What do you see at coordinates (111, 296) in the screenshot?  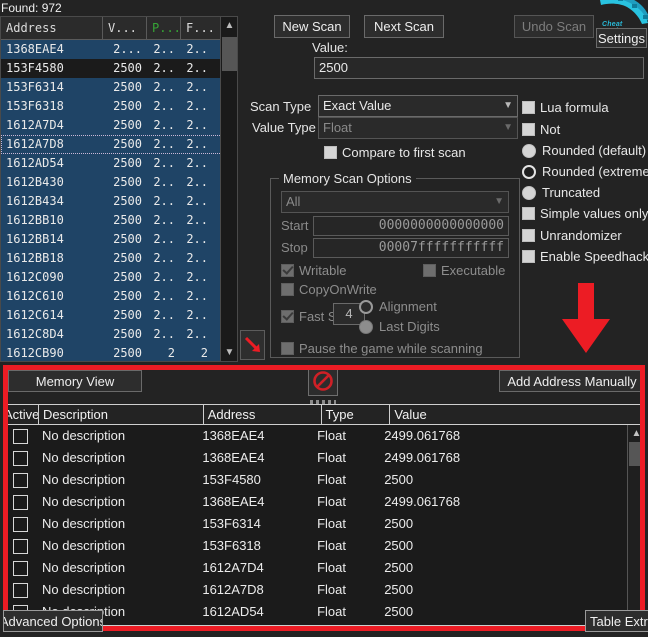 I see `scan-result-row: 1612C610 2500 2.. 2..` at bounding box center [111, 296].